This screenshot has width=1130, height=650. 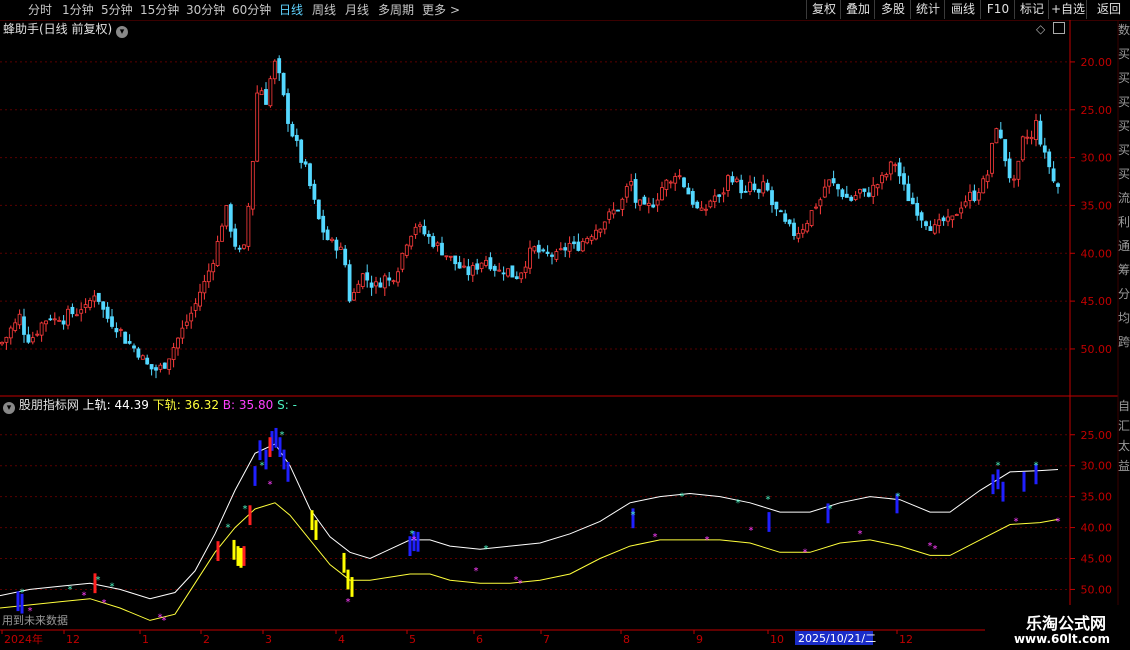 What do you see at coordinates (256, 405) in the screenshot?
I see `b-value: 35.80` at bounding box center [256, 405].